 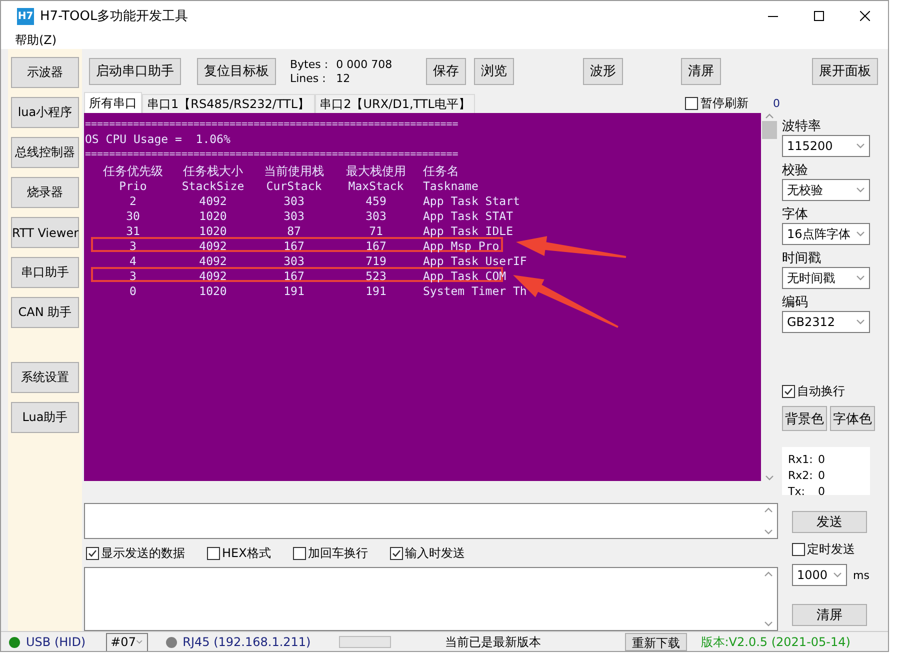 I want to click on scroll-thumb, so click(x=769, y=130).